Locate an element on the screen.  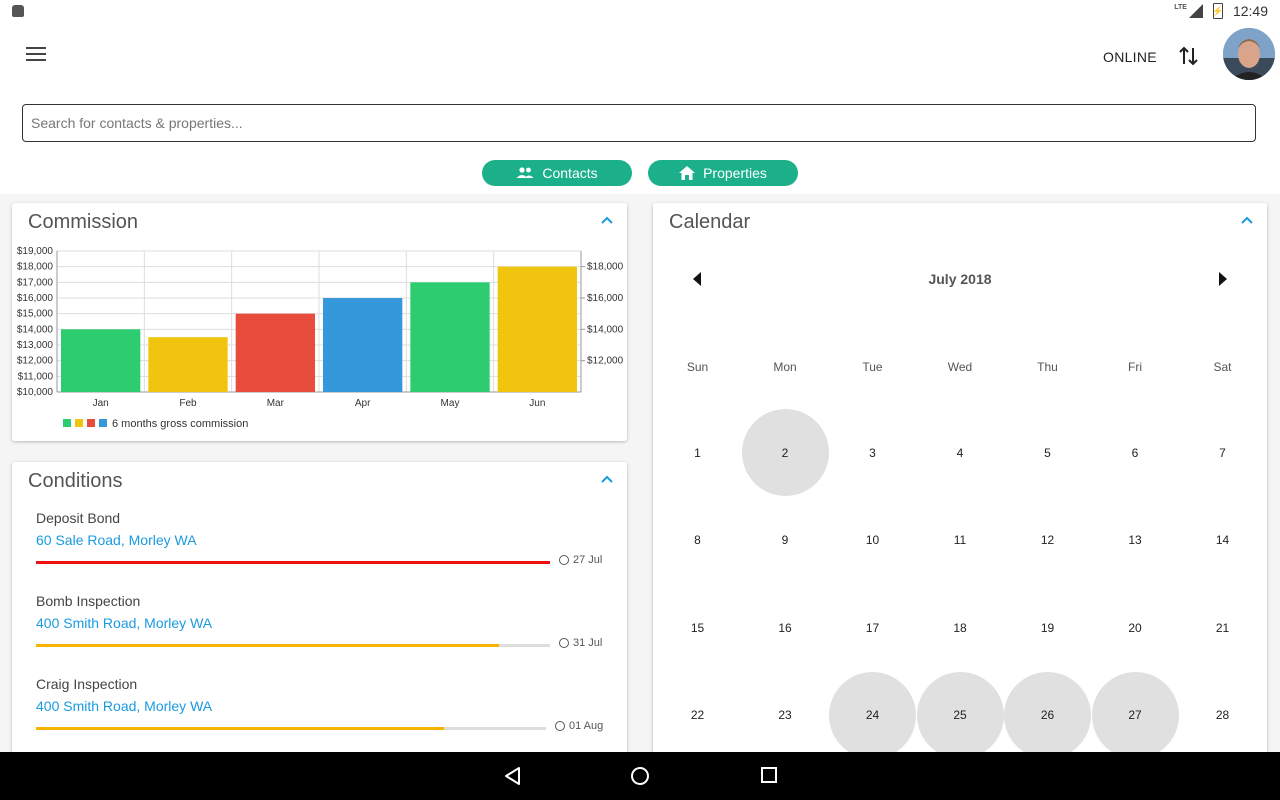
properties-button-label: Properties is located at coordinates (735, 173).